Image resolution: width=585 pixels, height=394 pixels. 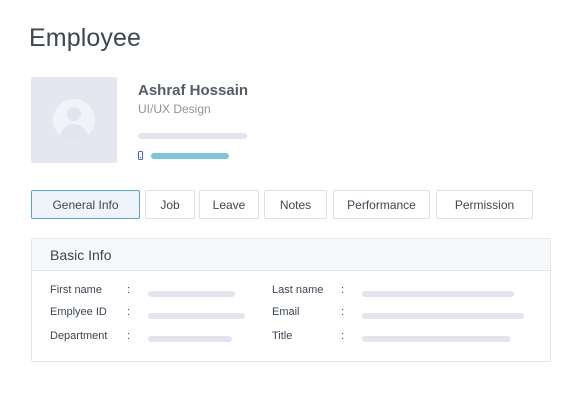 What do you see at coordinates (484, 204) in the screenshot?
I see `tab-permission: Permission` at bounding box center [484, 204].